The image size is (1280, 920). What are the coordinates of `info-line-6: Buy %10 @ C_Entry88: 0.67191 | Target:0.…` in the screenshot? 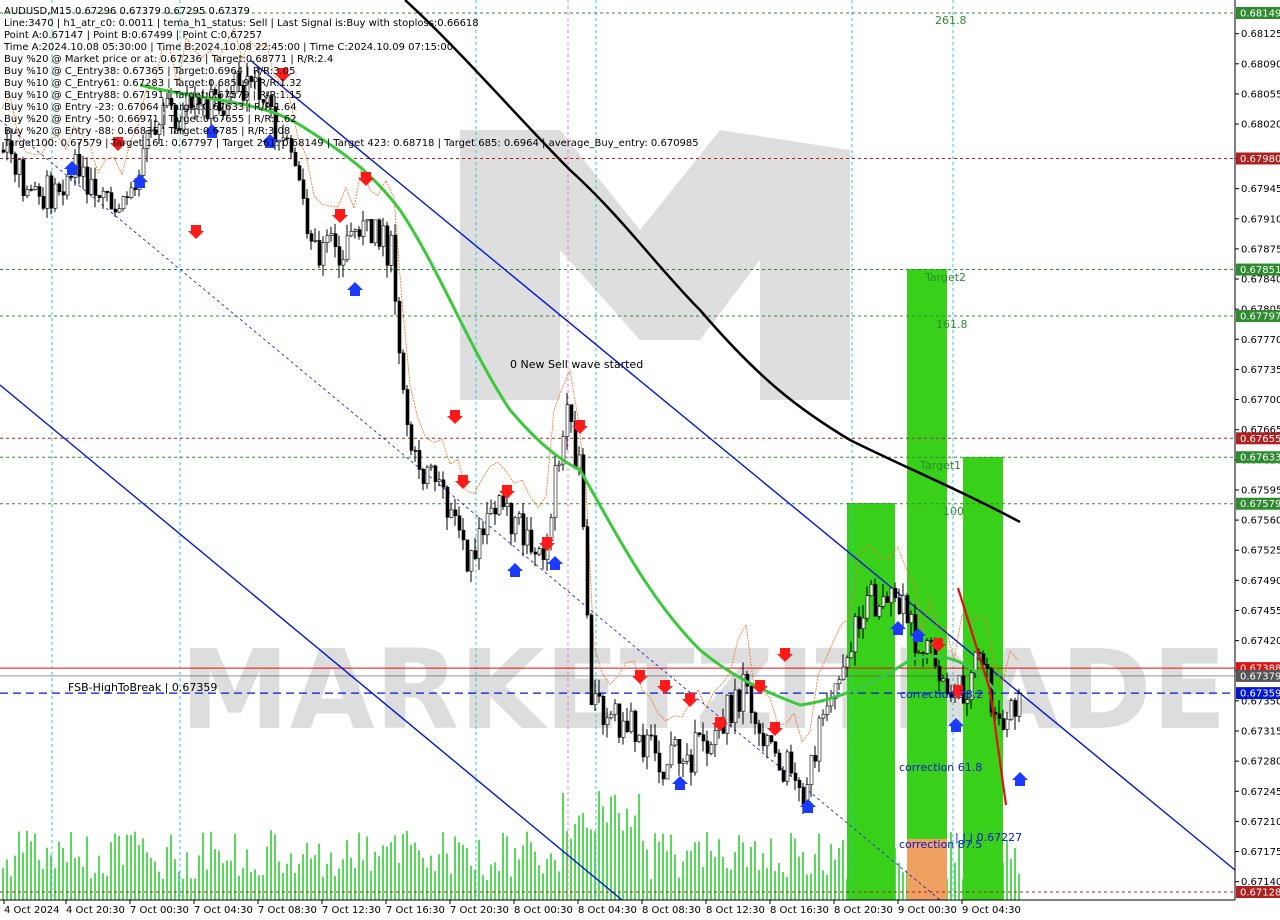 It's located at (153, 95).